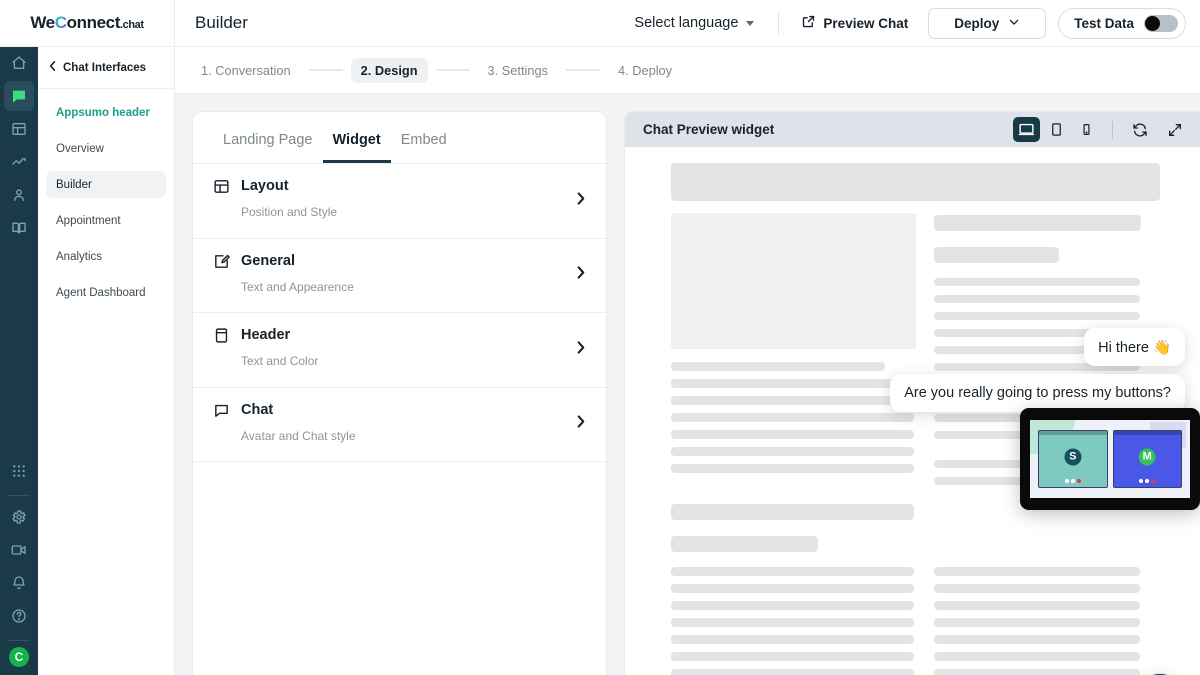  What do you see at coordinates (268, 147) in the screenshot?
I see `tab-landing-page: Landing Page` at bounding box center [268, 147].